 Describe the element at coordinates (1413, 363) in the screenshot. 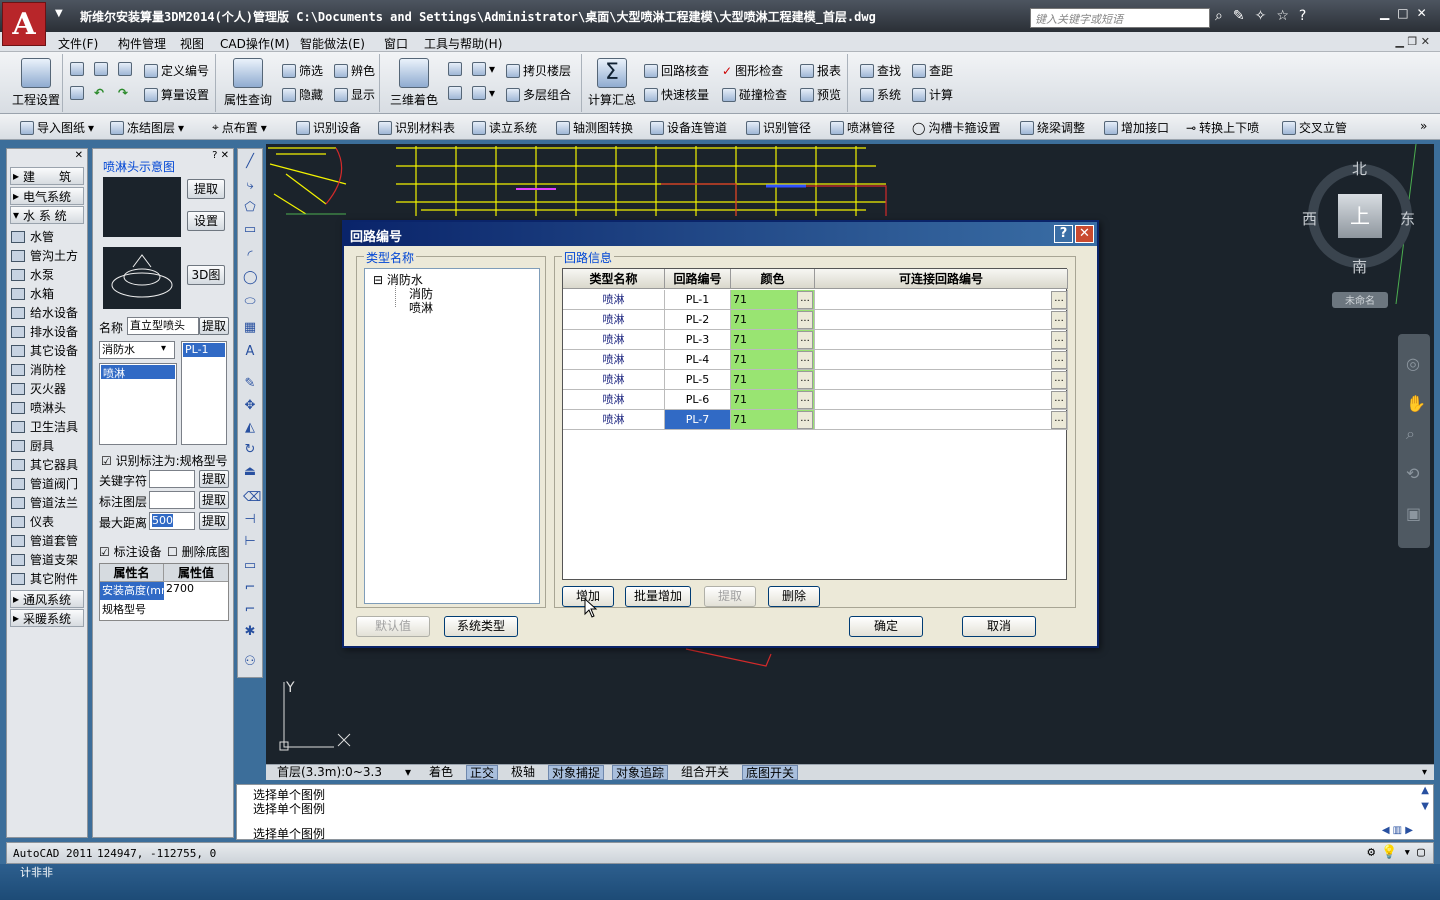

I see `steering-wheel-icon: ◎` at that location.